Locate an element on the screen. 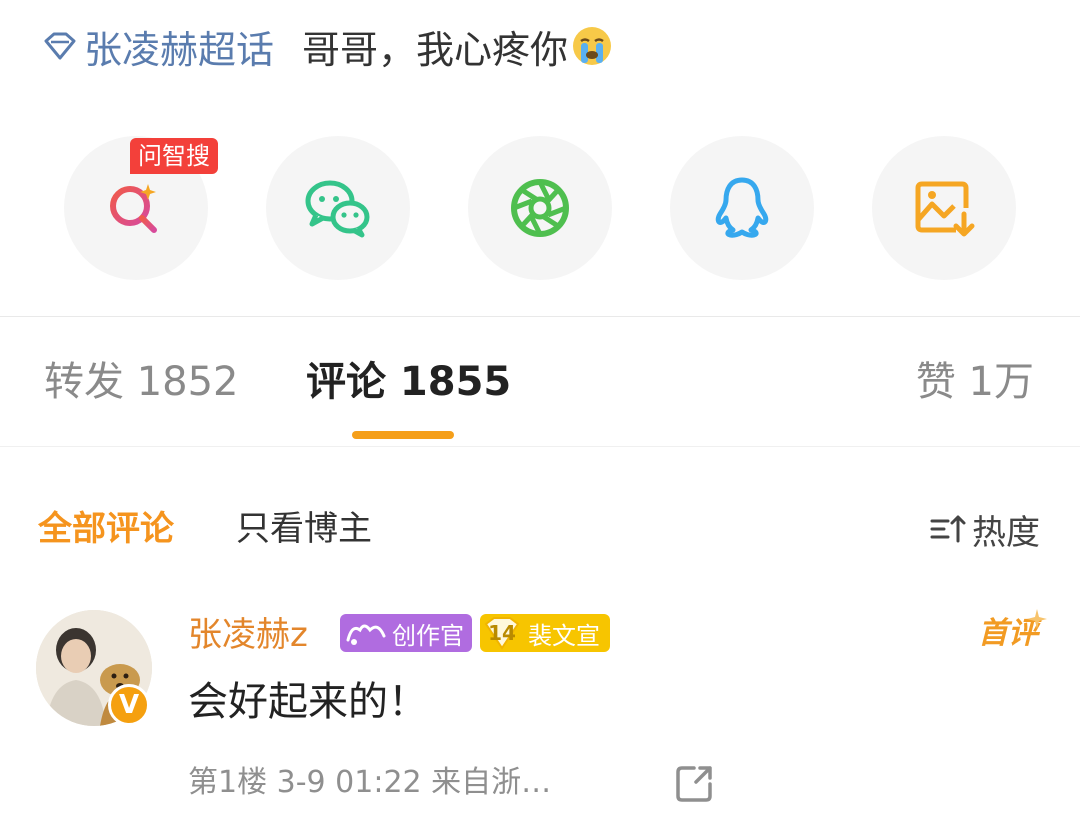 This screenshot has height=830, width=1080. crying-face-icon is located at coordinates (592, 46).